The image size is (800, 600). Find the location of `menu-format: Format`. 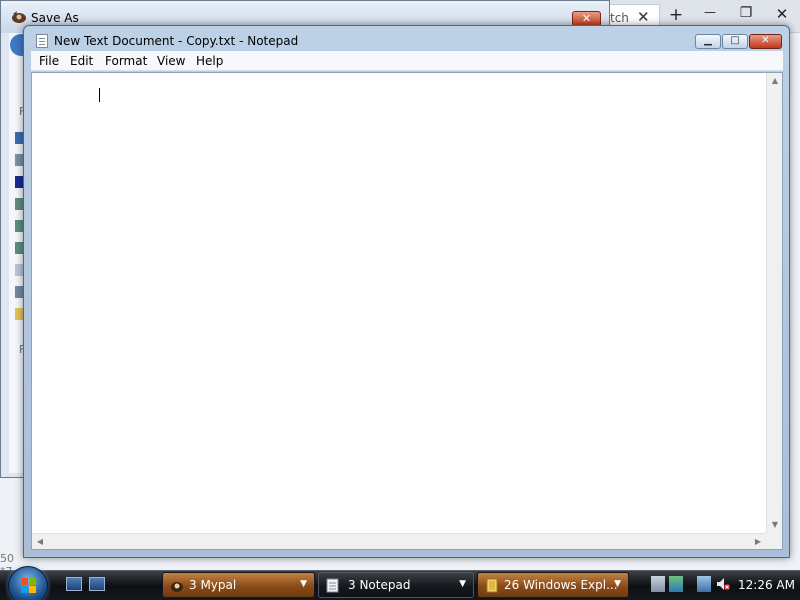

menu-format: Format is located at coordinates (126, 61).